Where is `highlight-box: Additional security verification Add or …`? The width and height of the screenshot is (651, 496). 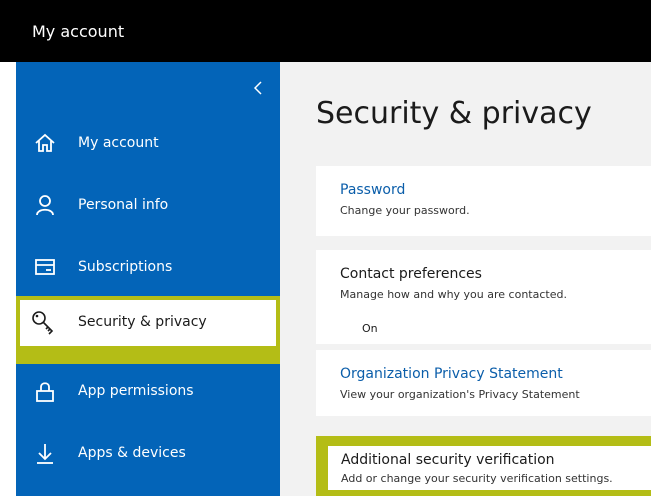
highlight-box: Additional security verification Add or … is located at coordinates (483, 466).